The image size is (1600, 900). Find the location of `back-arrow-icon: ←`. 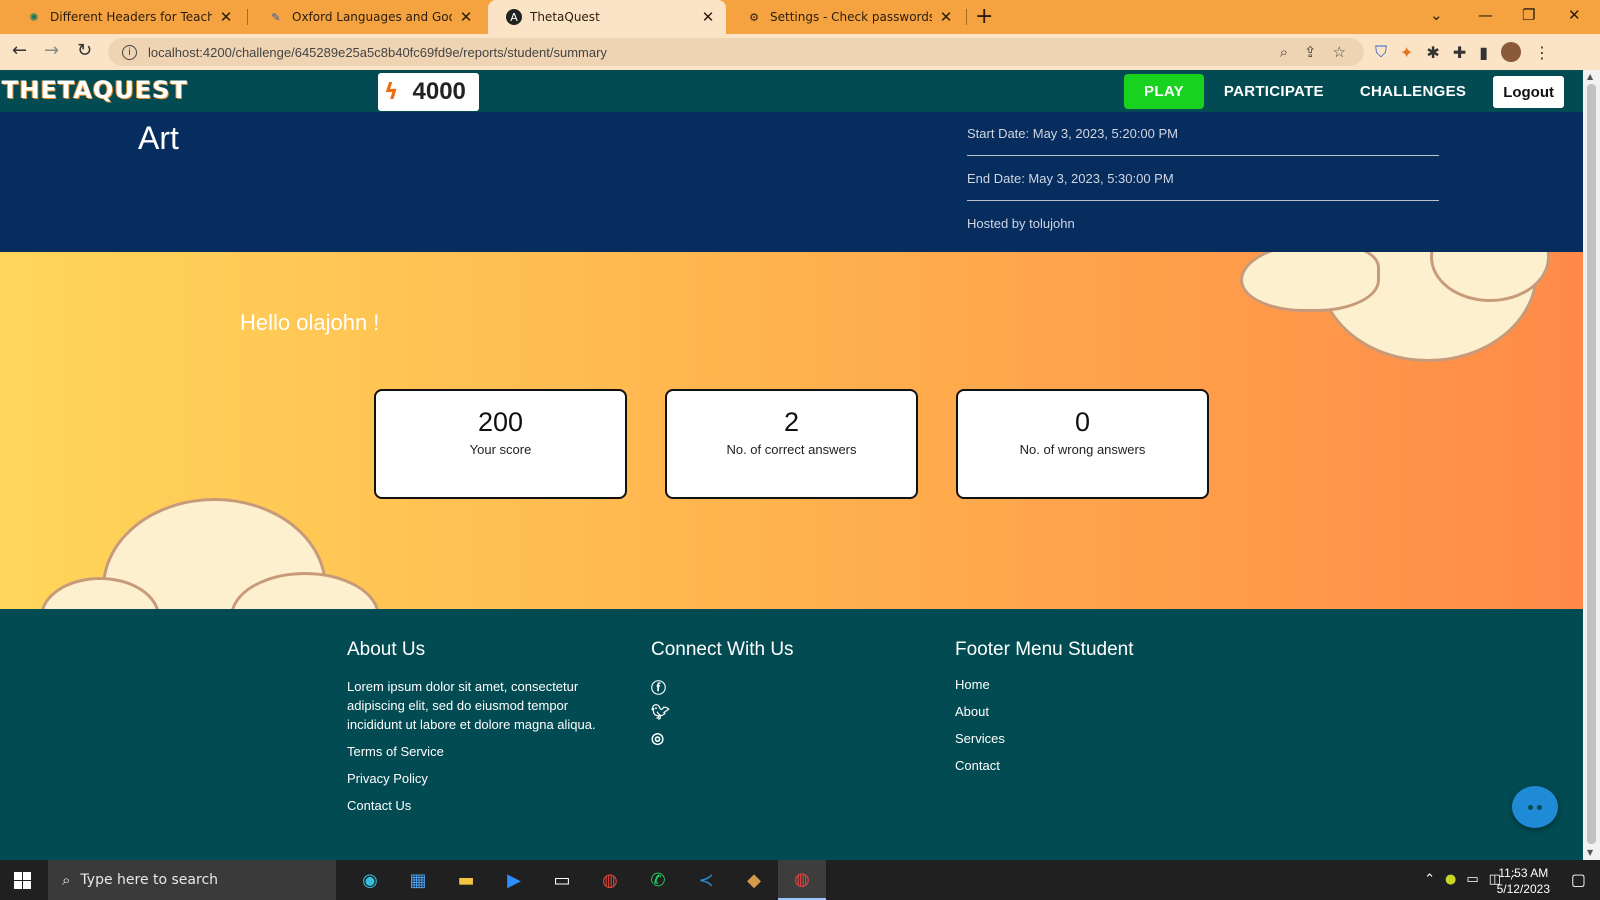

back-arrow-icon: ← is located at coordinates (19, 50).